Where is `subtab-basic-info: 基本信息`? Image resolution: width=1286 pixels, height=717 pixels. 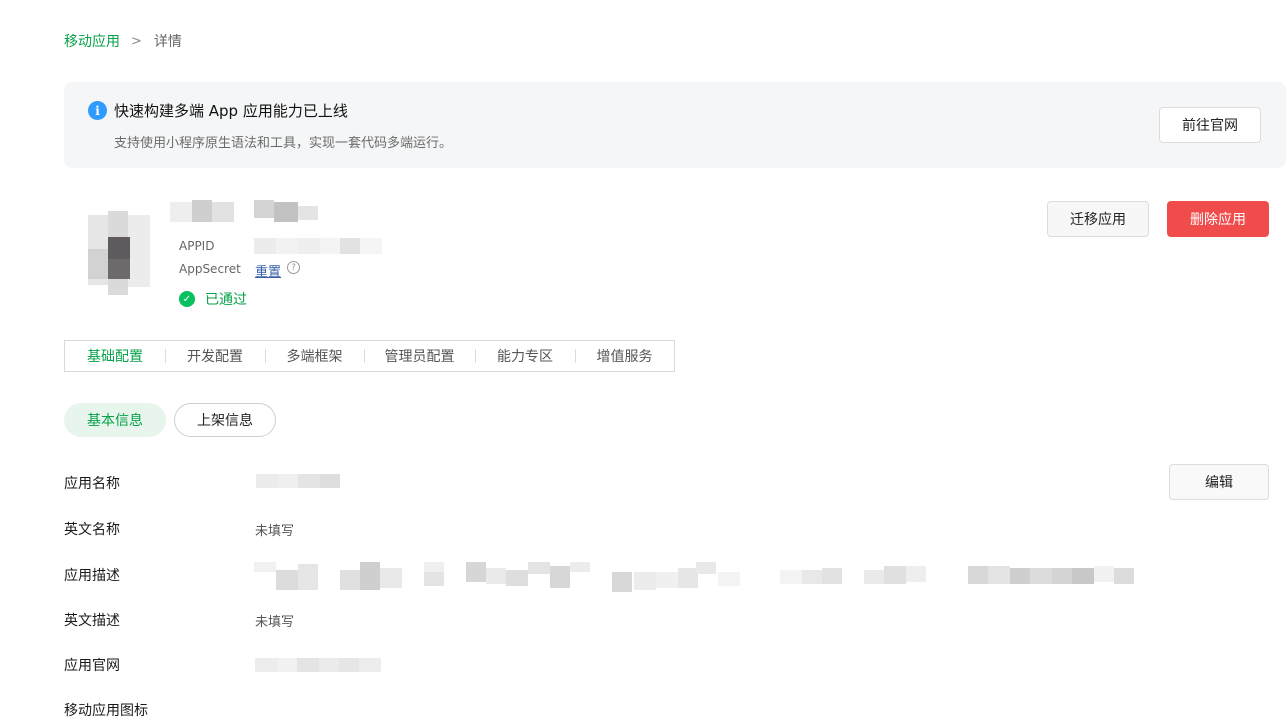 subtab-basic-info: 基本信息 is located at coordinates (115, 420).